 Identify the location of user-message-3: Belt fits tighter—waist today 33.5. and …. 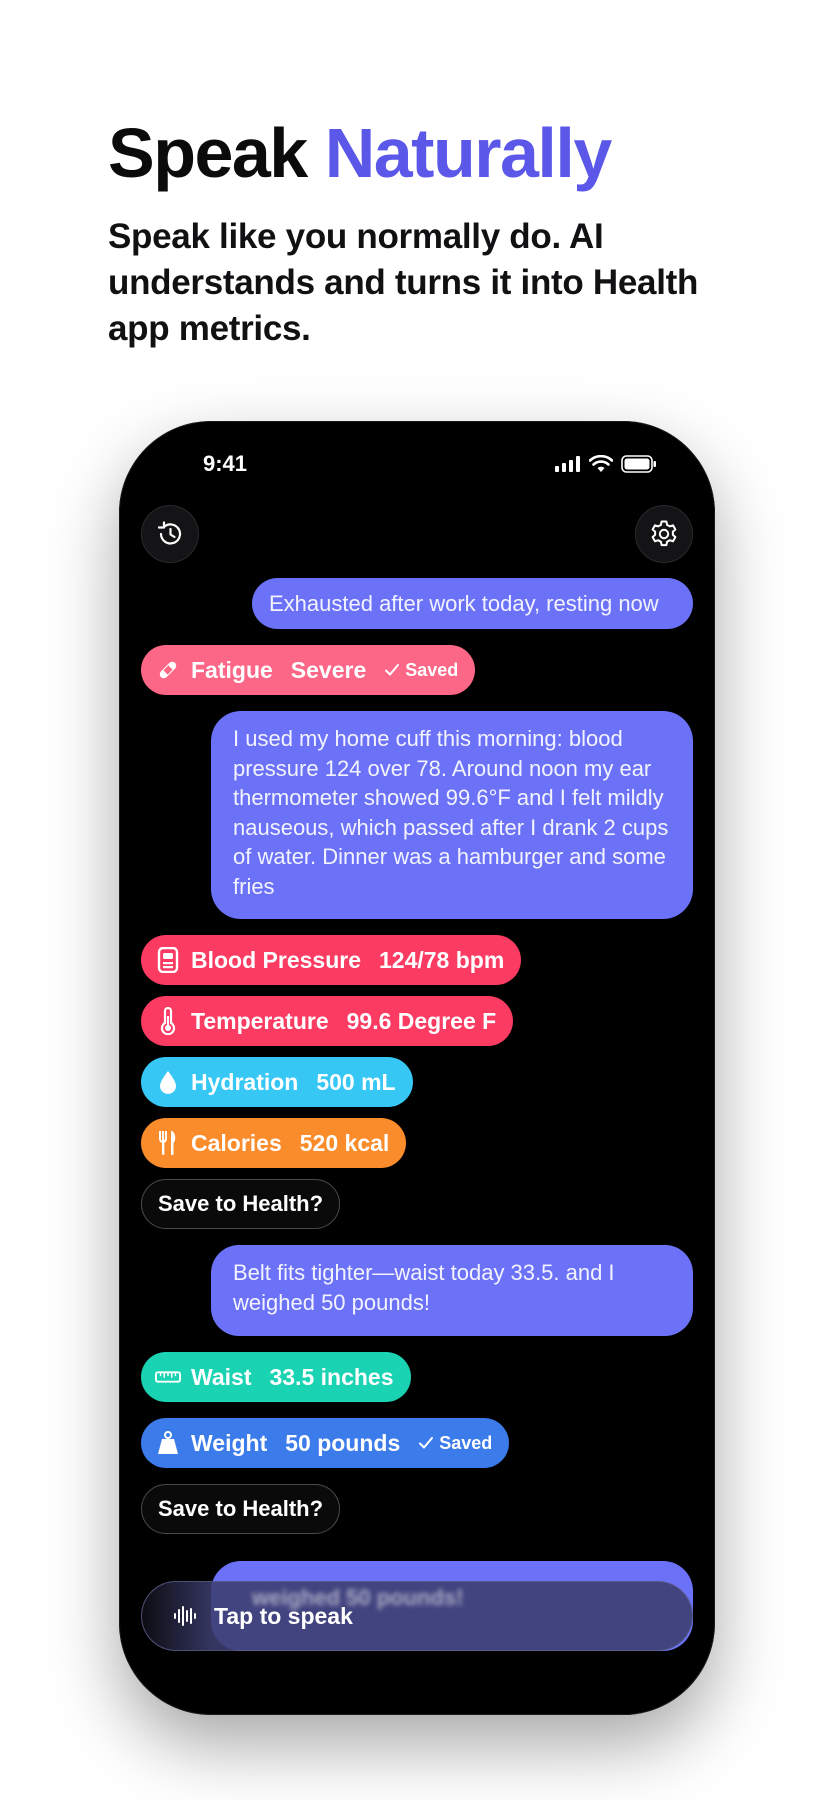
(452, 1290).